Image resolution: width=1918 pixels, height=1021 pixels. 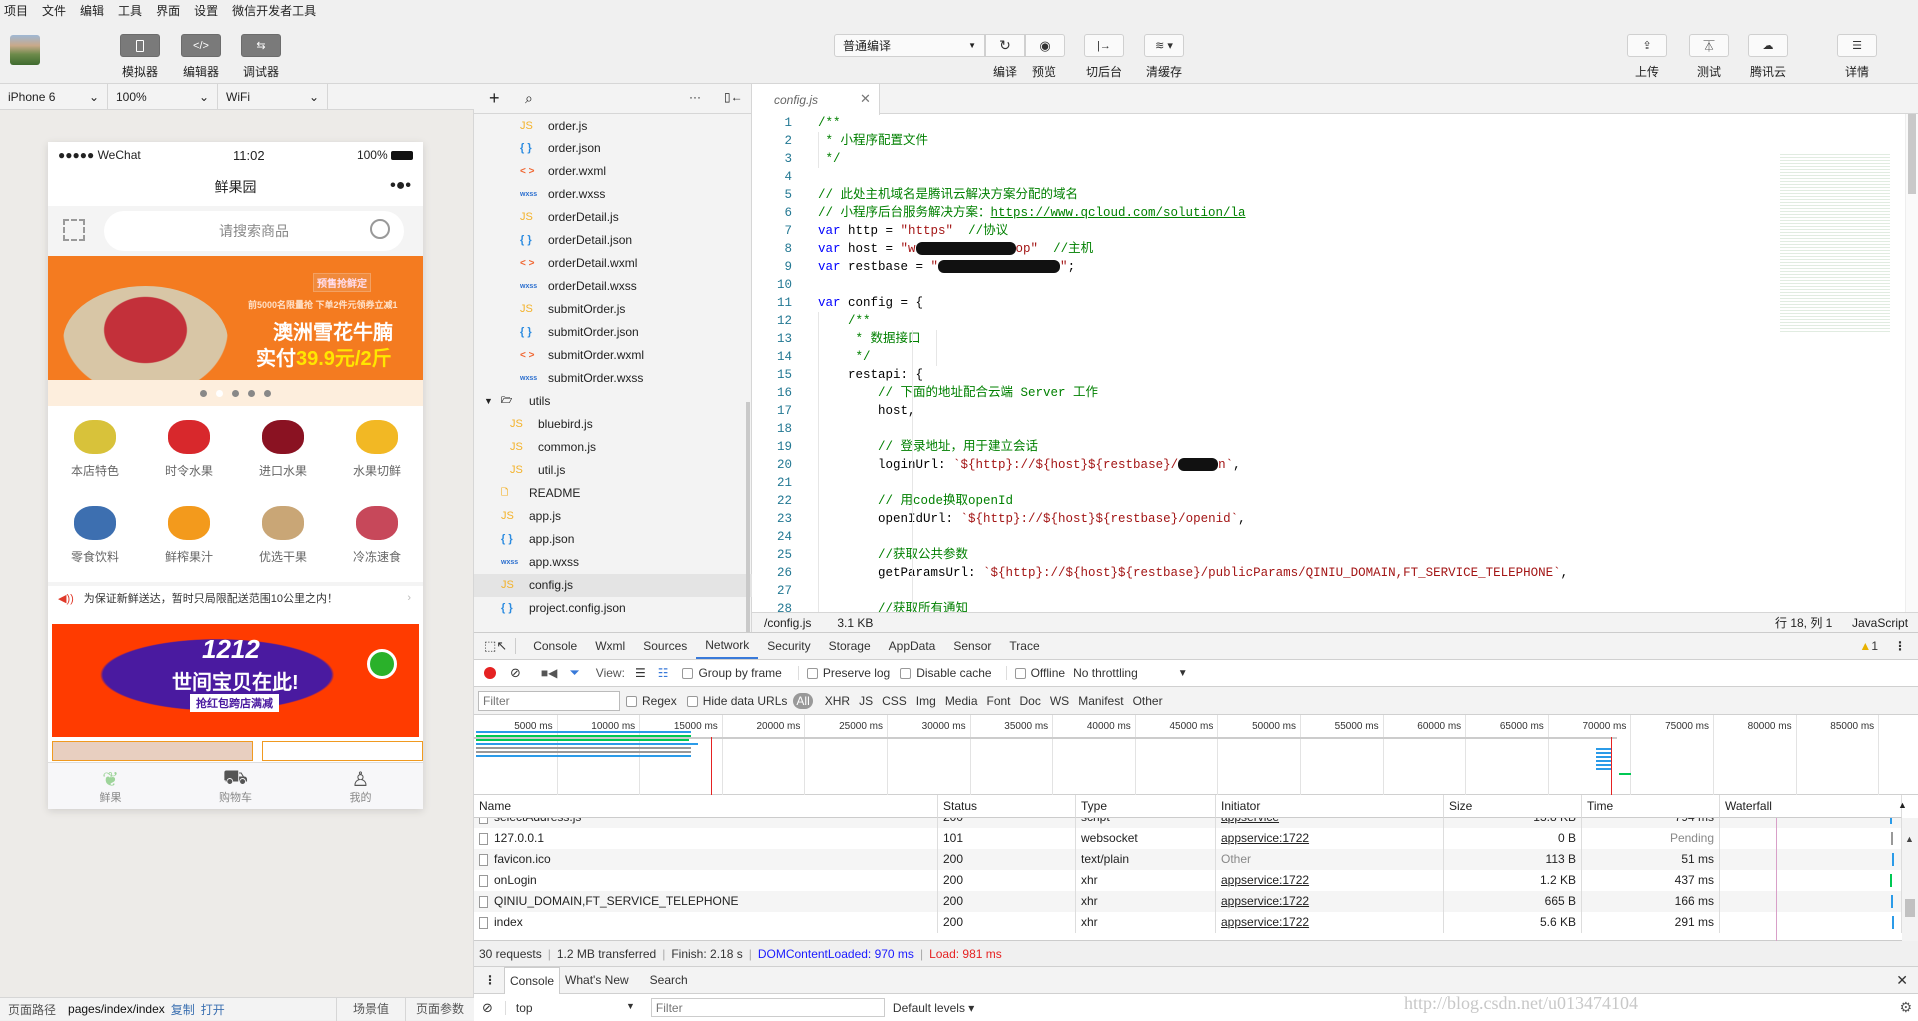 What do you see at coordinates (732, 673) in the screenshot?
I see `group-by-frame-checkbox: Group by frame` at bounding box center [732, 673].